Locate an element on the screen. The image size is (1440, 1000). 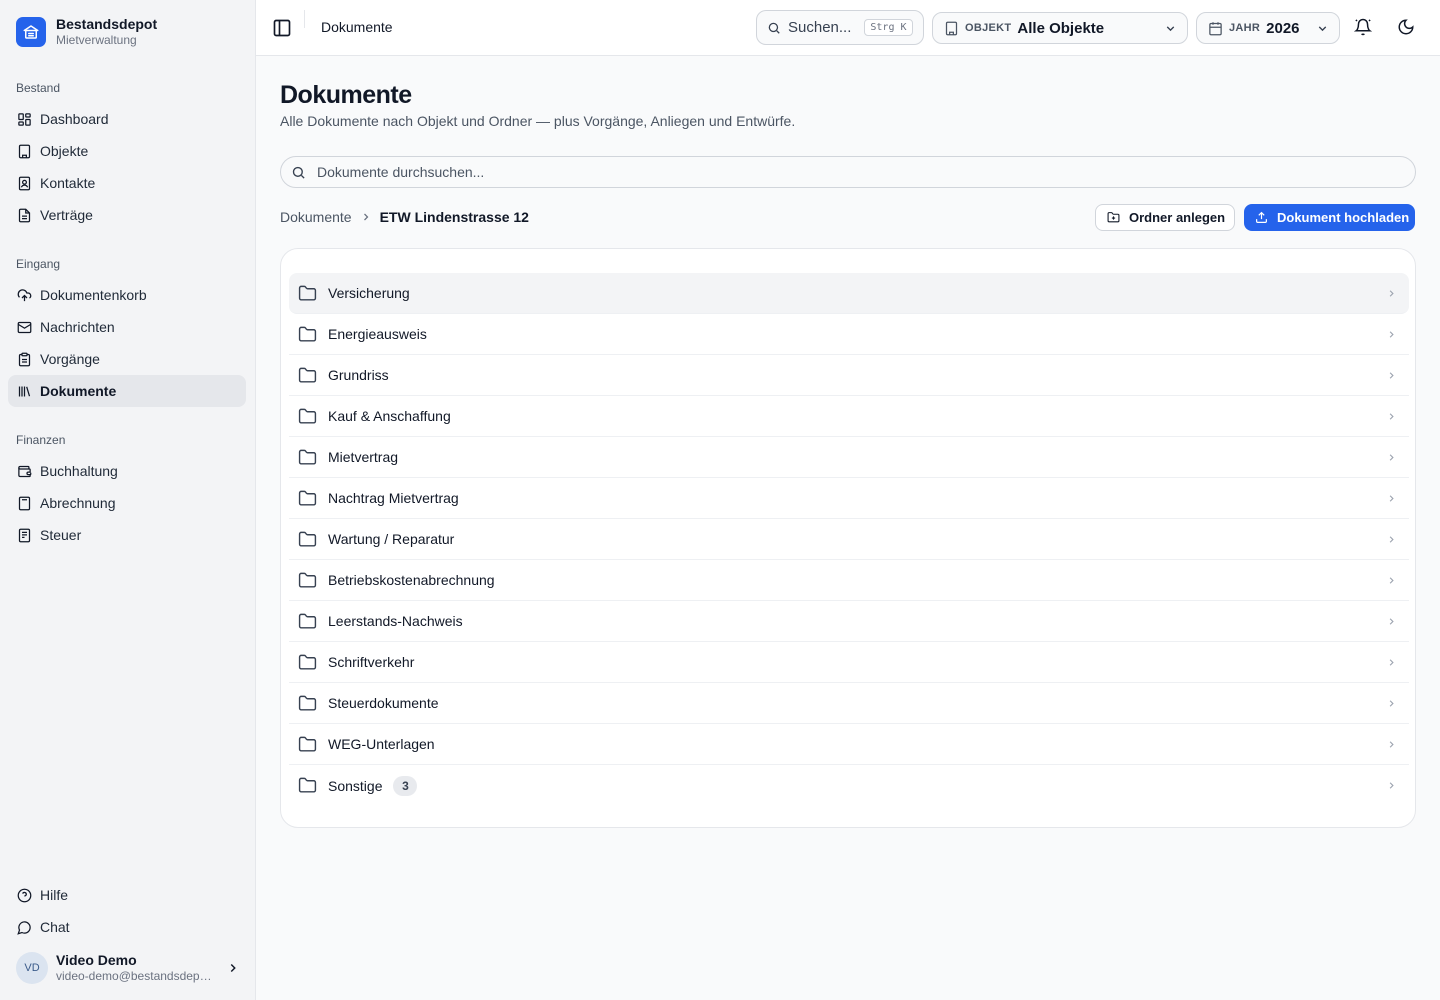
sidebar-item-label: Vorgänge is located at coordinates (70, 359).